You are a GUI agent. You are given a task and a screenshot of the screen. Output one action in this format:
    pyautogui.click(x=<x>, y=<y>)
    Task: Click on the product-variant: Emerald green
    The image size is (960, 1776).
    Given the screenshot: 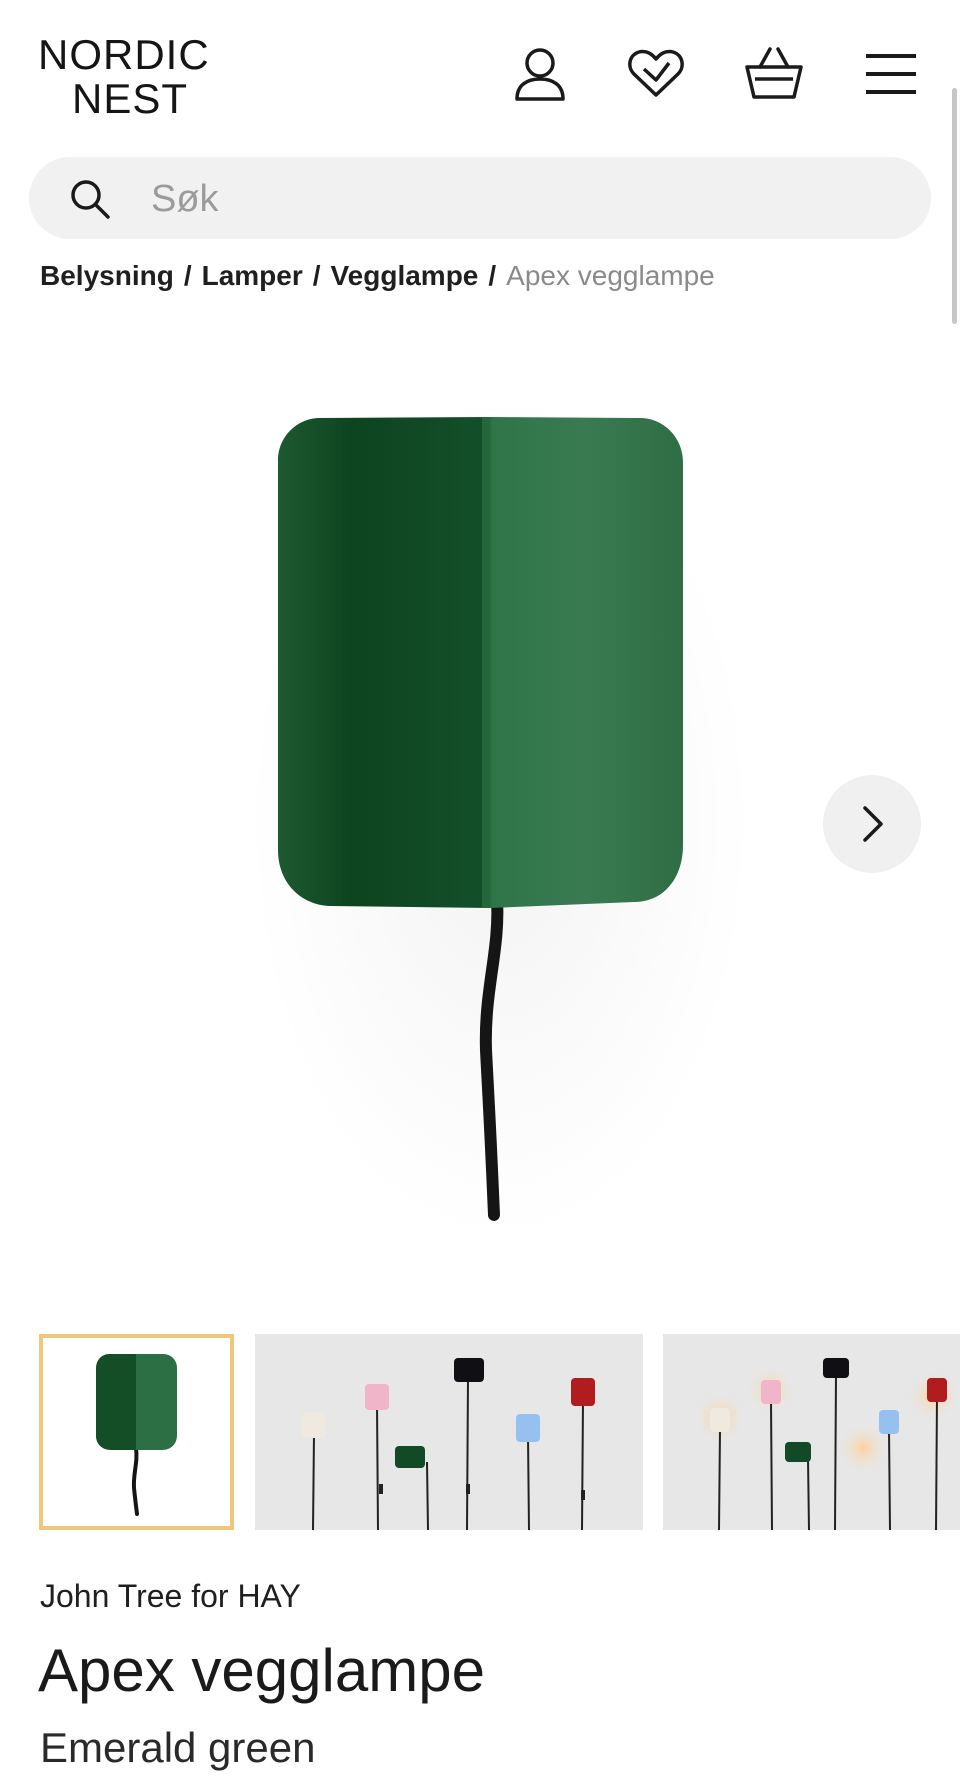 What is the action you would take?
    pyautogui.click(x=178, y=1747)
    